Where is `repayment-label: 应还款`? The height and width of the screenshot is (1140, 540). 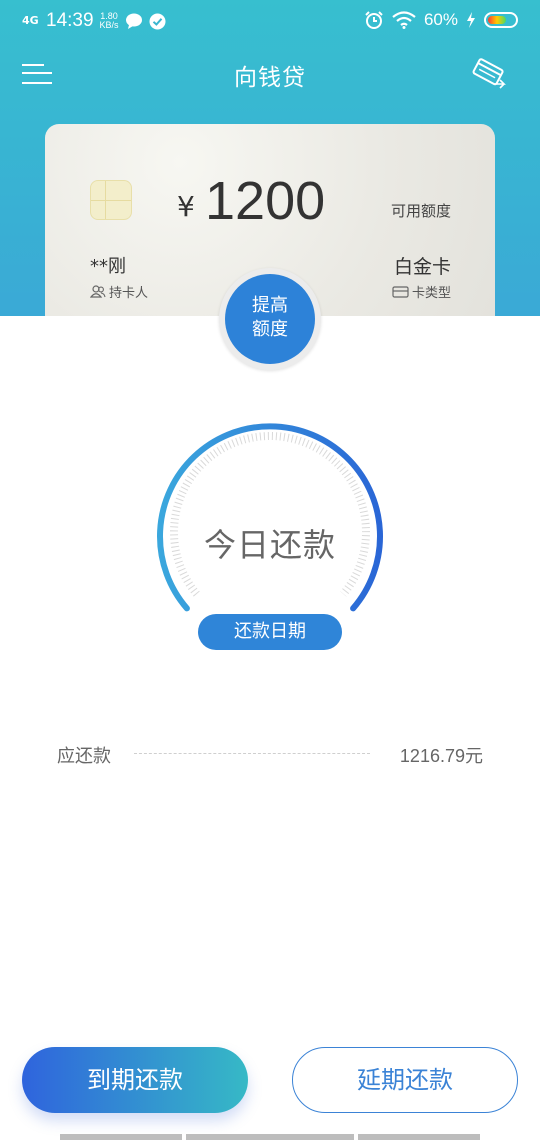
repayment-label: 应还款 is located at coordinates (84, 756).